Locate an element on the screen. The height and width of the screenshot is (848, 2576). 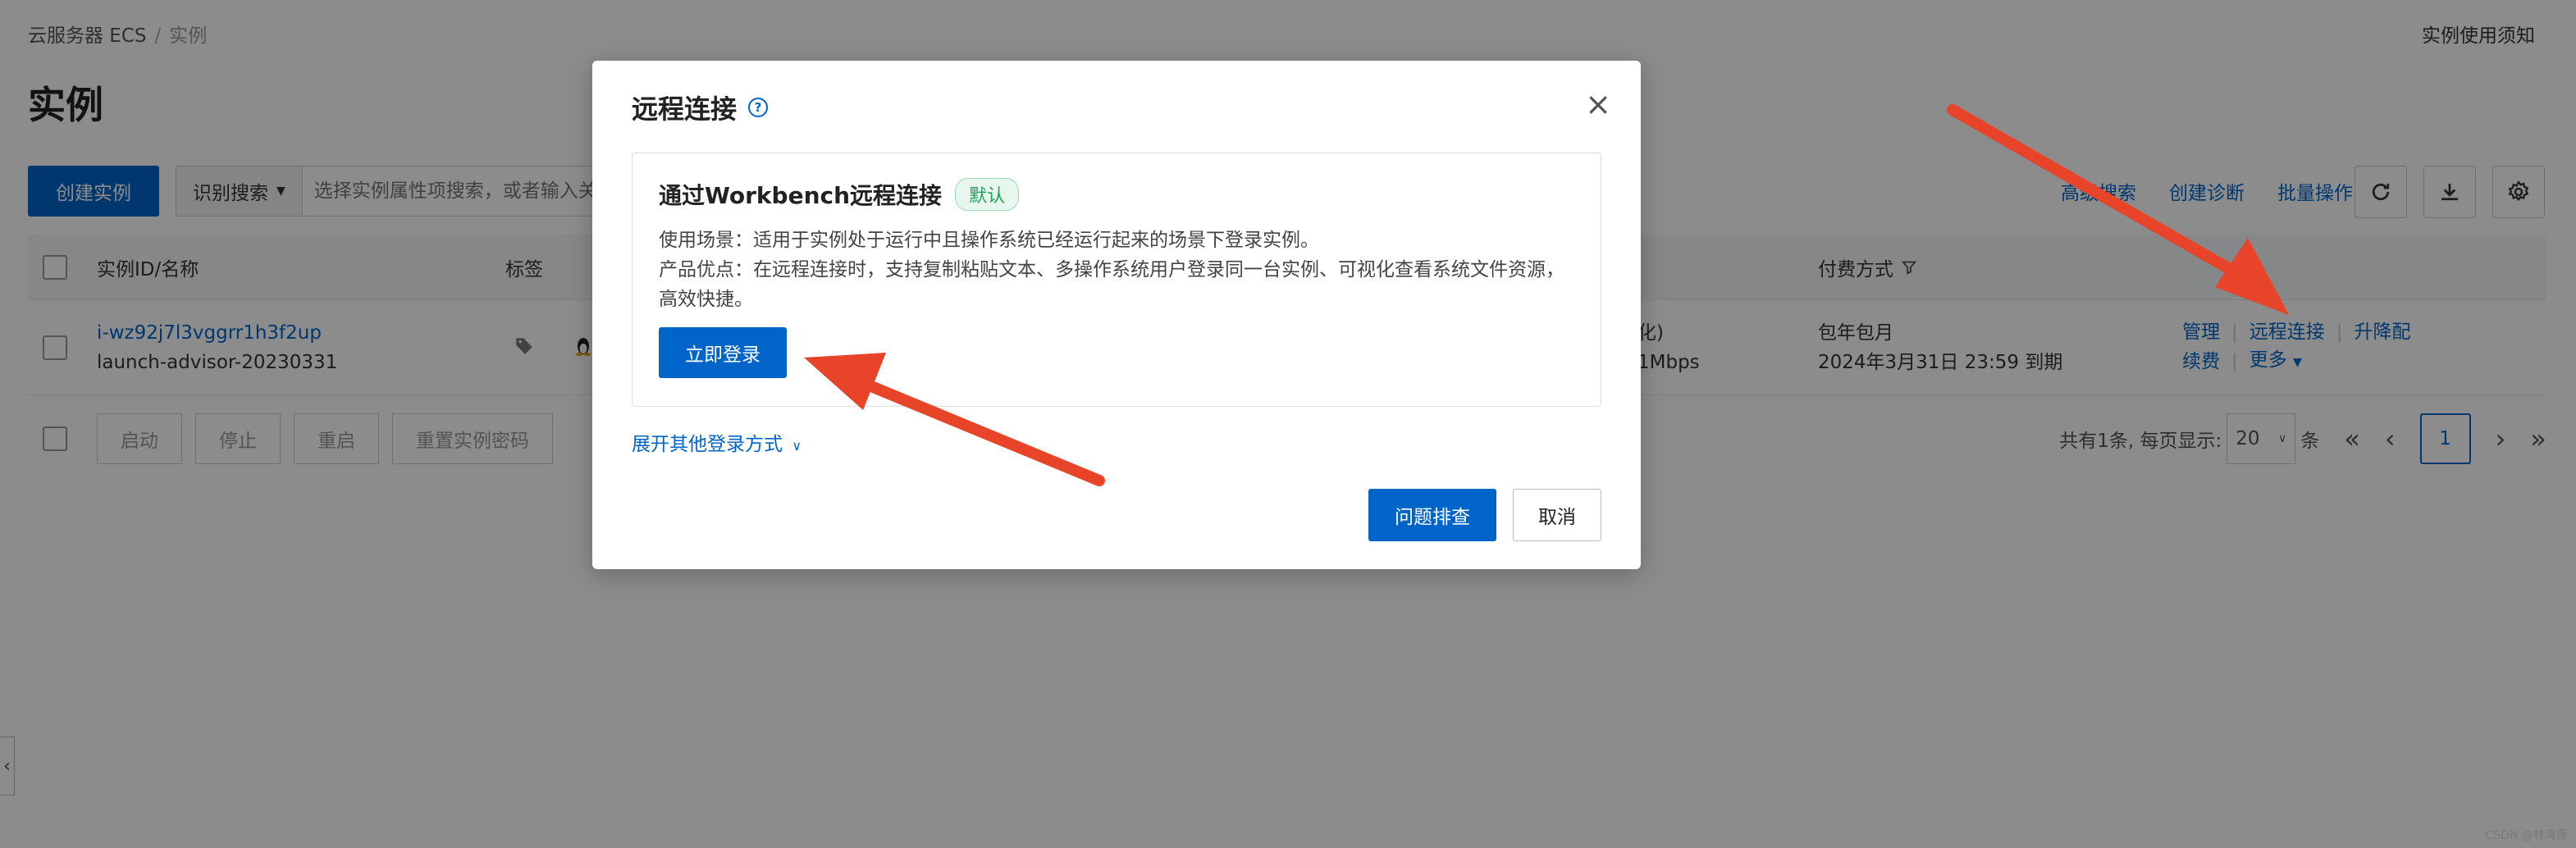
expand-other-login-label: 展开其他登录方式 is located at coordinates (708, 444).